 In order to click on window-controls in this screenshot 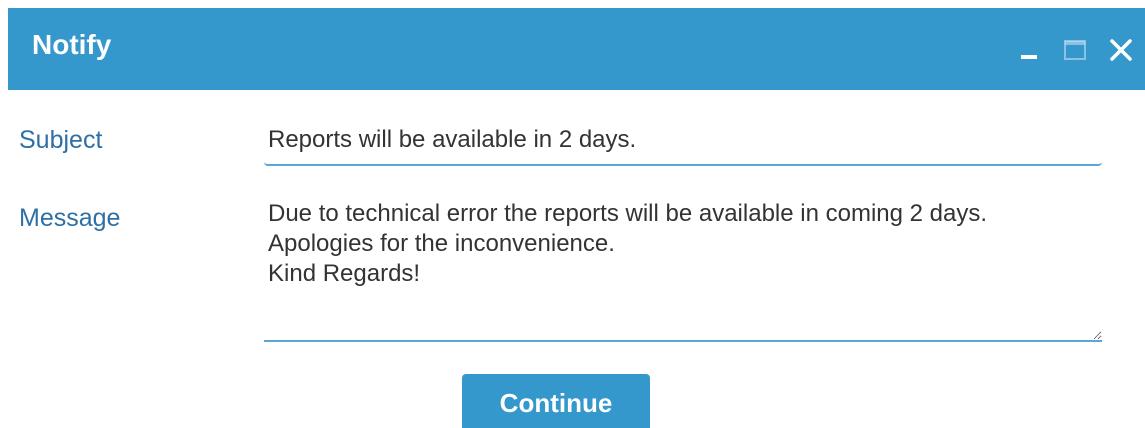, I will do `click(1072, 50)`.